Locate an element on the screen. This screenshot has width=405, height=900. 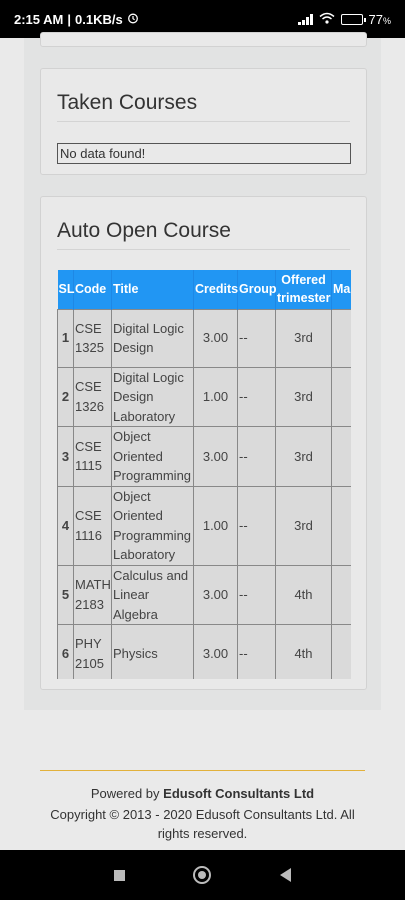
signal-icon is located at coordinates (305, 19).